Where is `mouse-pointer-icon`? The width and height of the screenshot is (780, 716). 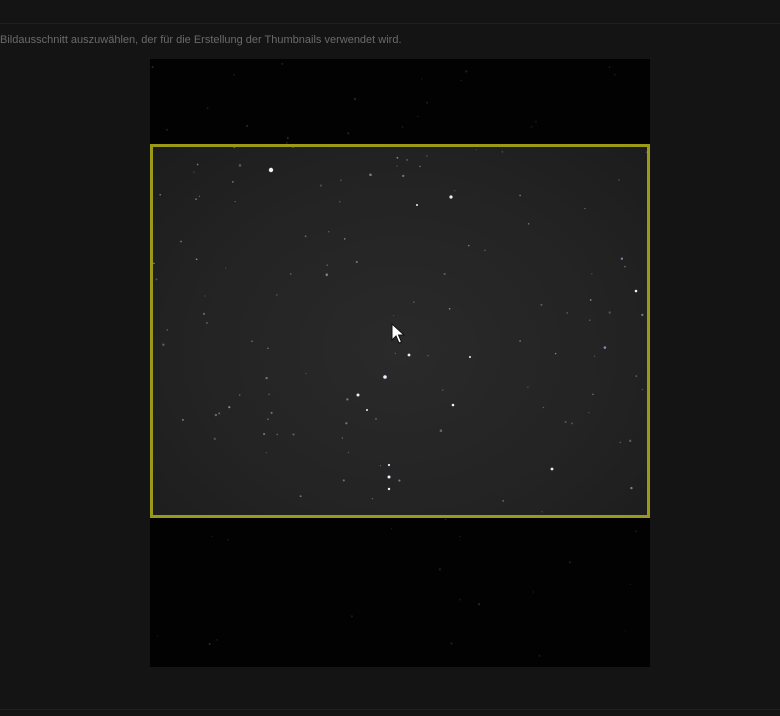
mouse-pointer-icon is located at coordinates (398, 333).